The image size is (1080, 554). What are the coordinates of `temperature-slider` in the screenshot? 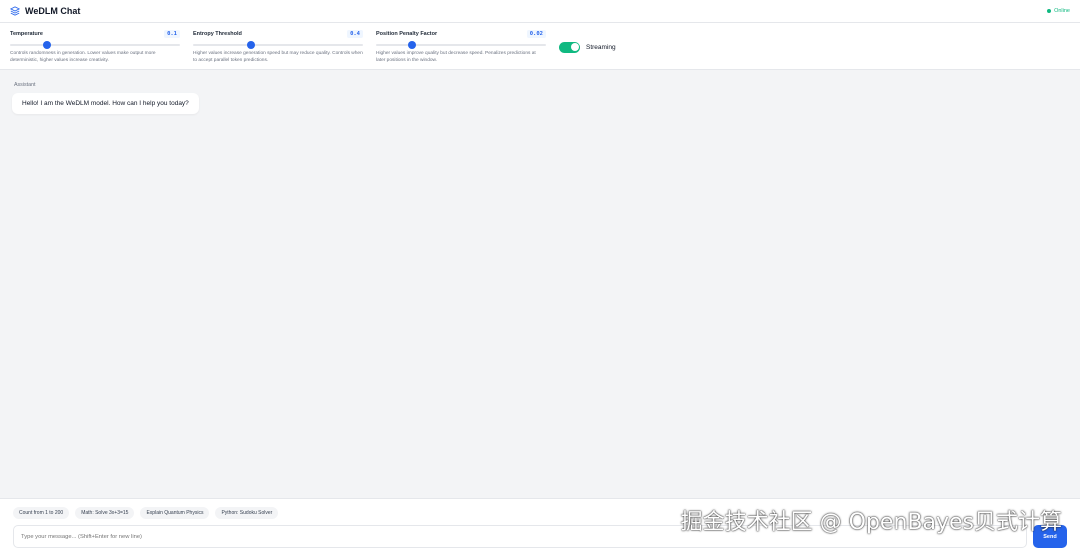 It's located at (95, 45).